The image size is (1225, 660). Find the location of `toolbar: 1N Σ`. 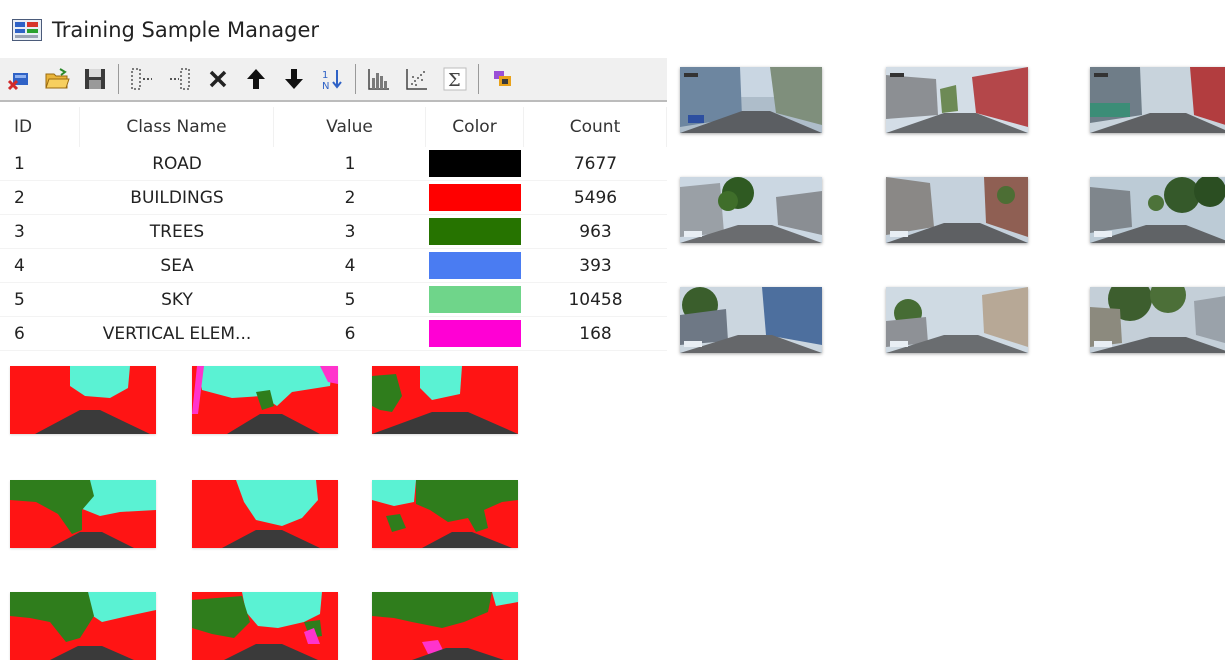

toolbar: 1N Σ is located at coordinates (333, 80).